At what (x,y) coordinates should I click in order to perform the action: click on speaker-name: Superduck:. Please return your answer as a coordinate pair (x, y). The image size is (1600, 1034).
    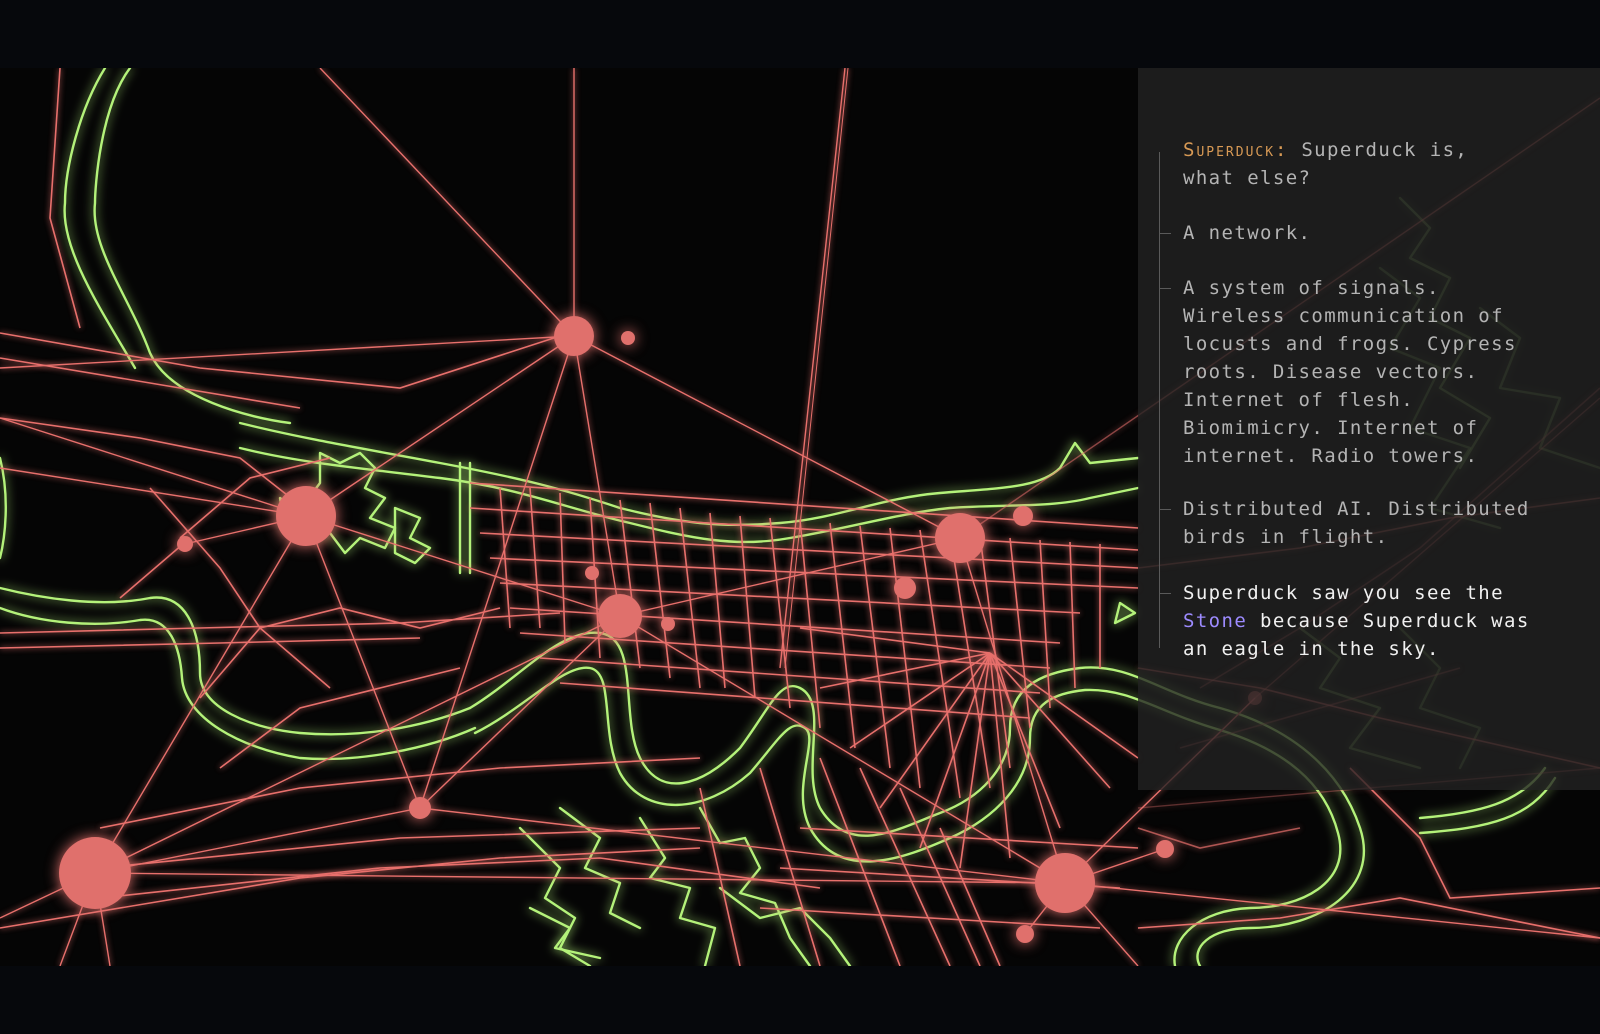
    Looking at the image, I should click on (1236, 150).